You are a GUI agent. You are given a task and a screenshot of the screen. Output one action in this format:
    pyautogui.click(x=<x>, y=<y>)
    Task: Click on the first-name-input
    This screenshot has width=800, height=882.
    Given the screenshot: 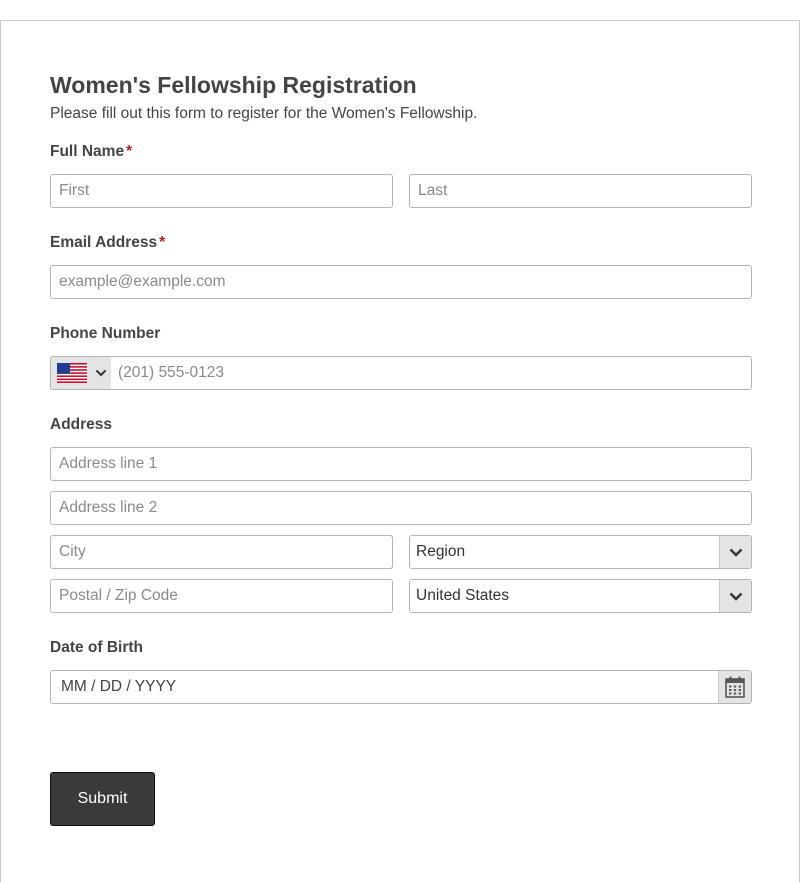 What is the action you would take?
    pyautogui.click(x=221, y=191)
    